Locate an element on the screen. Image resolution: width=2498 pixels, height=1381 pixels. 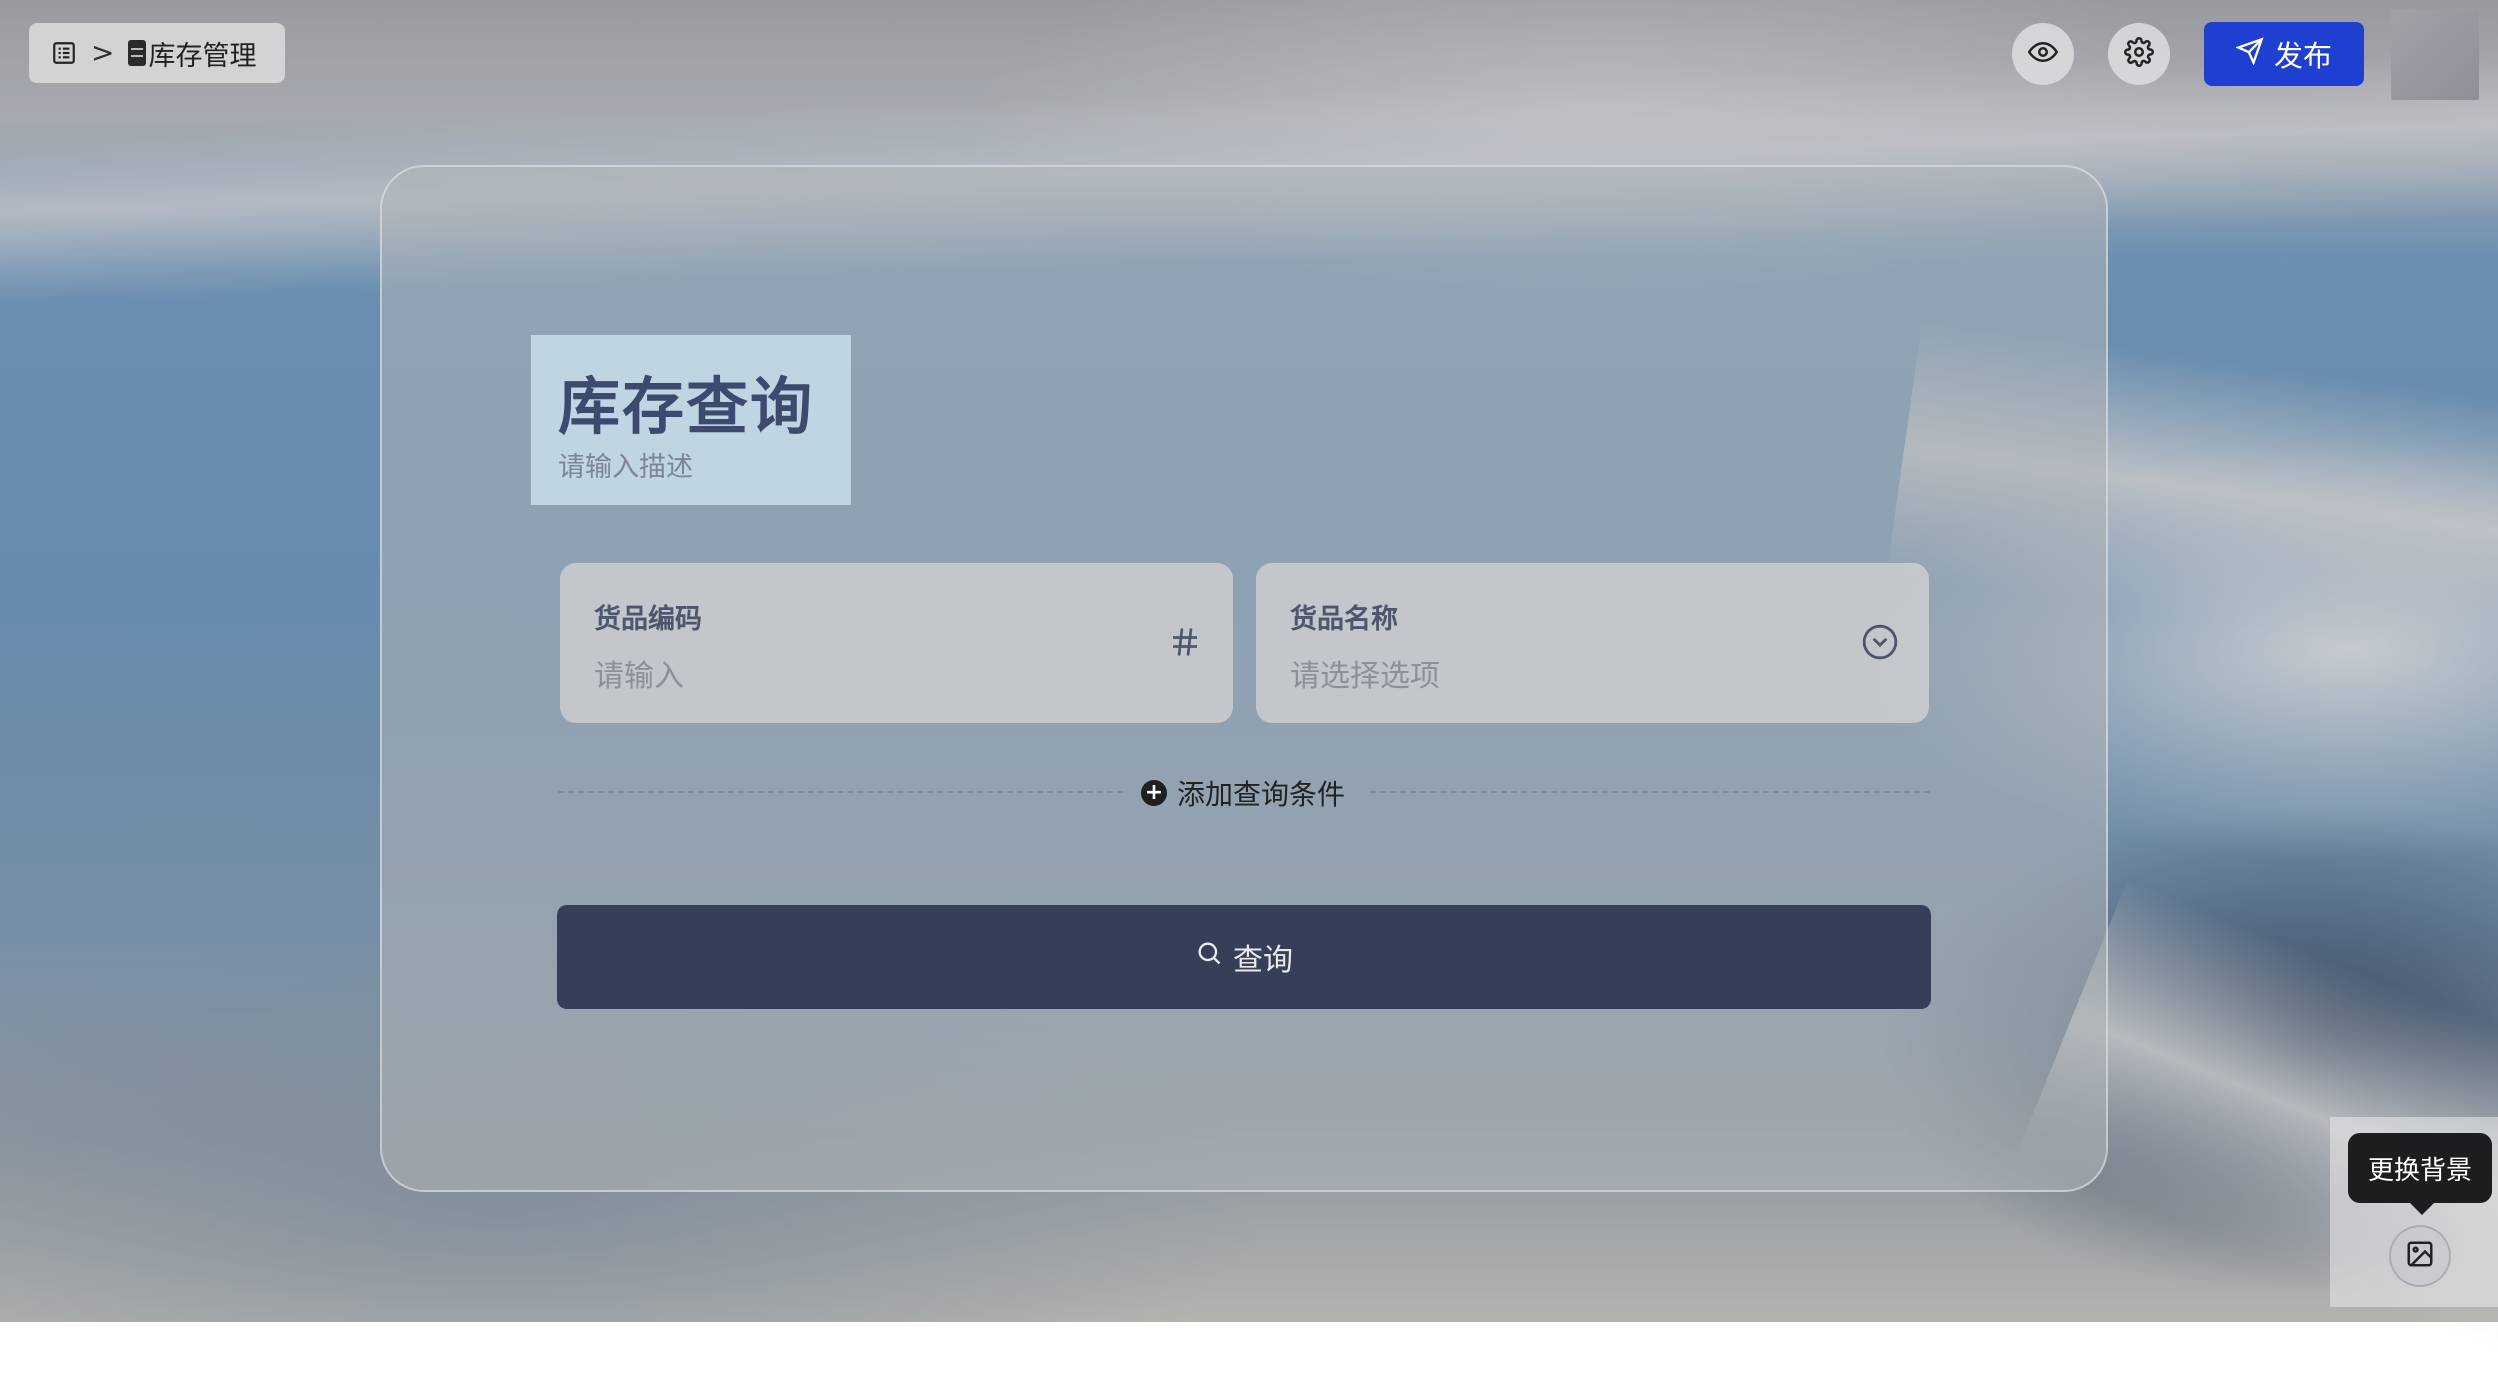
change-background-tooltip: 更换背景 is located at coordinates (2420, 1174).